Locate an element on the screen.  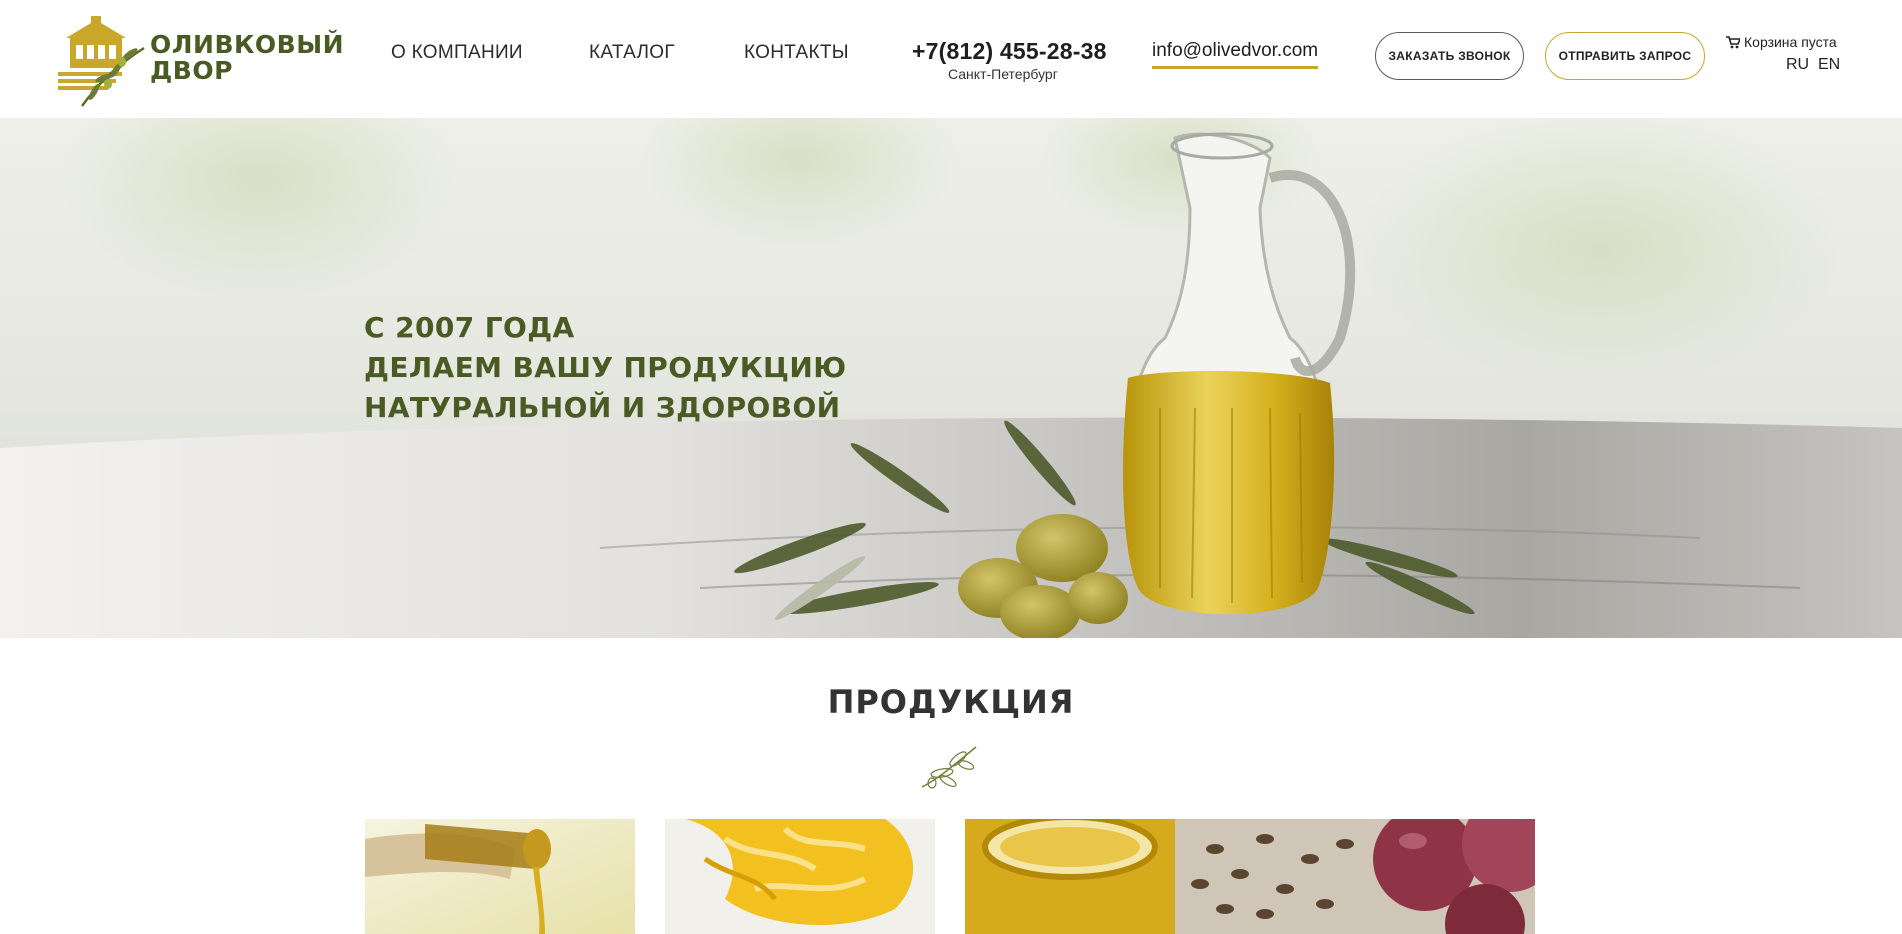
order-call-button: ЗАКАЗАТЬ ЗВОНОК is located at coordinates (1449, 56).